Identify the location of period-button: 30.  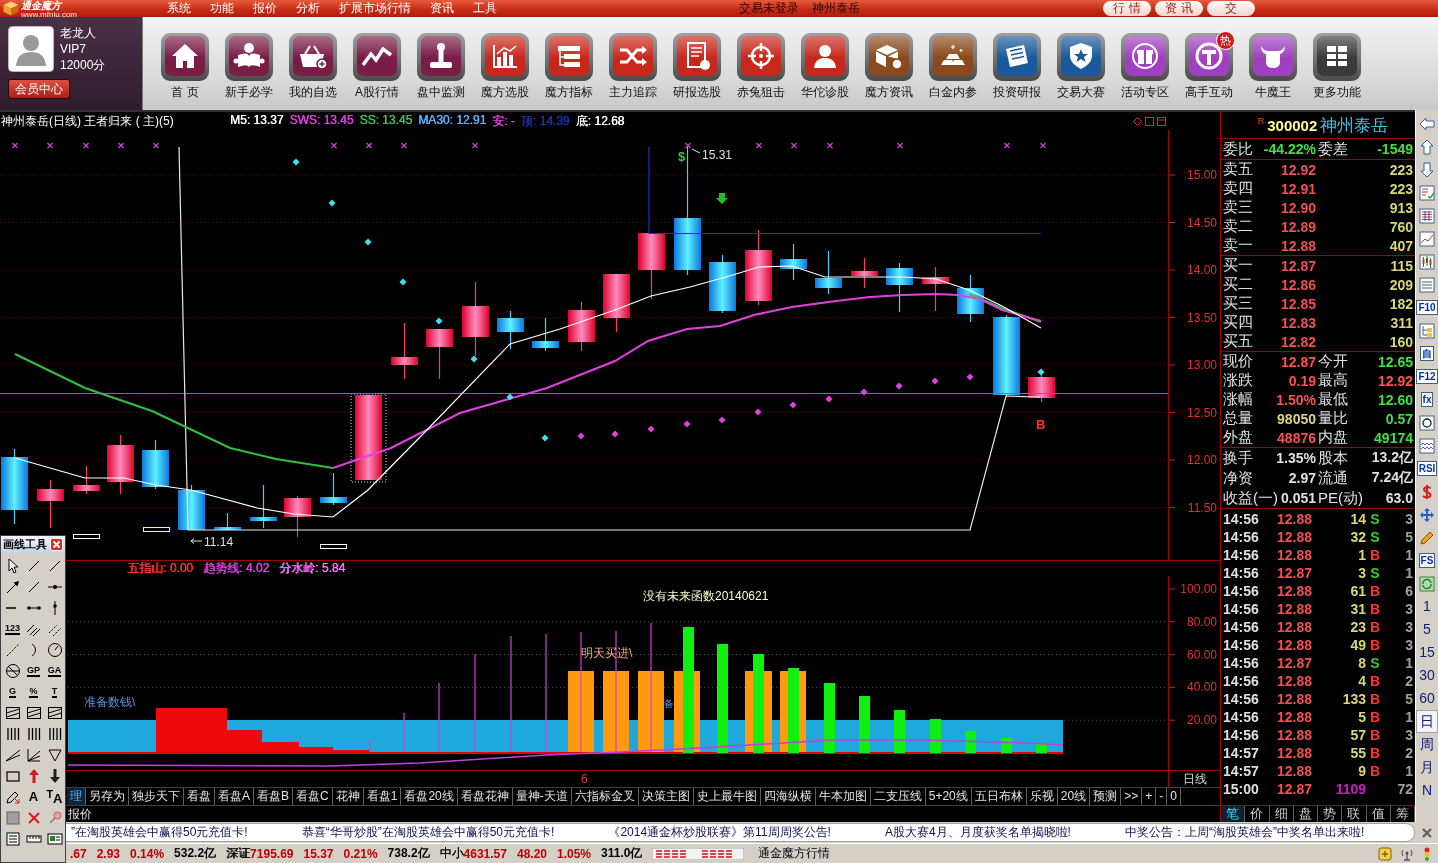
(1427, 675).